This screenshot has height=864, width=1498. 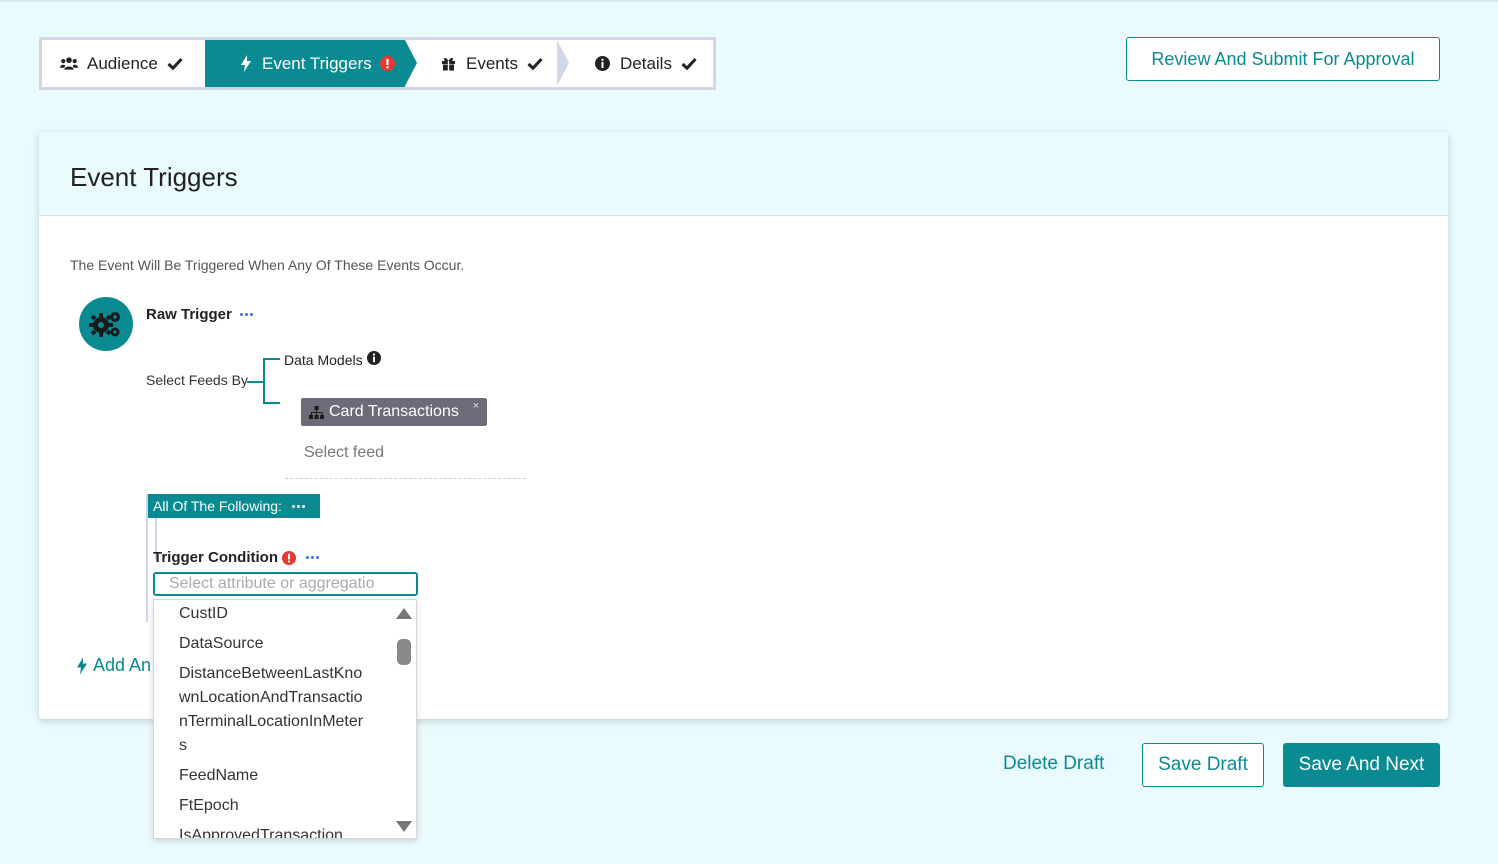 What do you see at coordinates (404, 652) in the screenshot?
I see `scrollbar-thumb` at bounding box center [404, 652].